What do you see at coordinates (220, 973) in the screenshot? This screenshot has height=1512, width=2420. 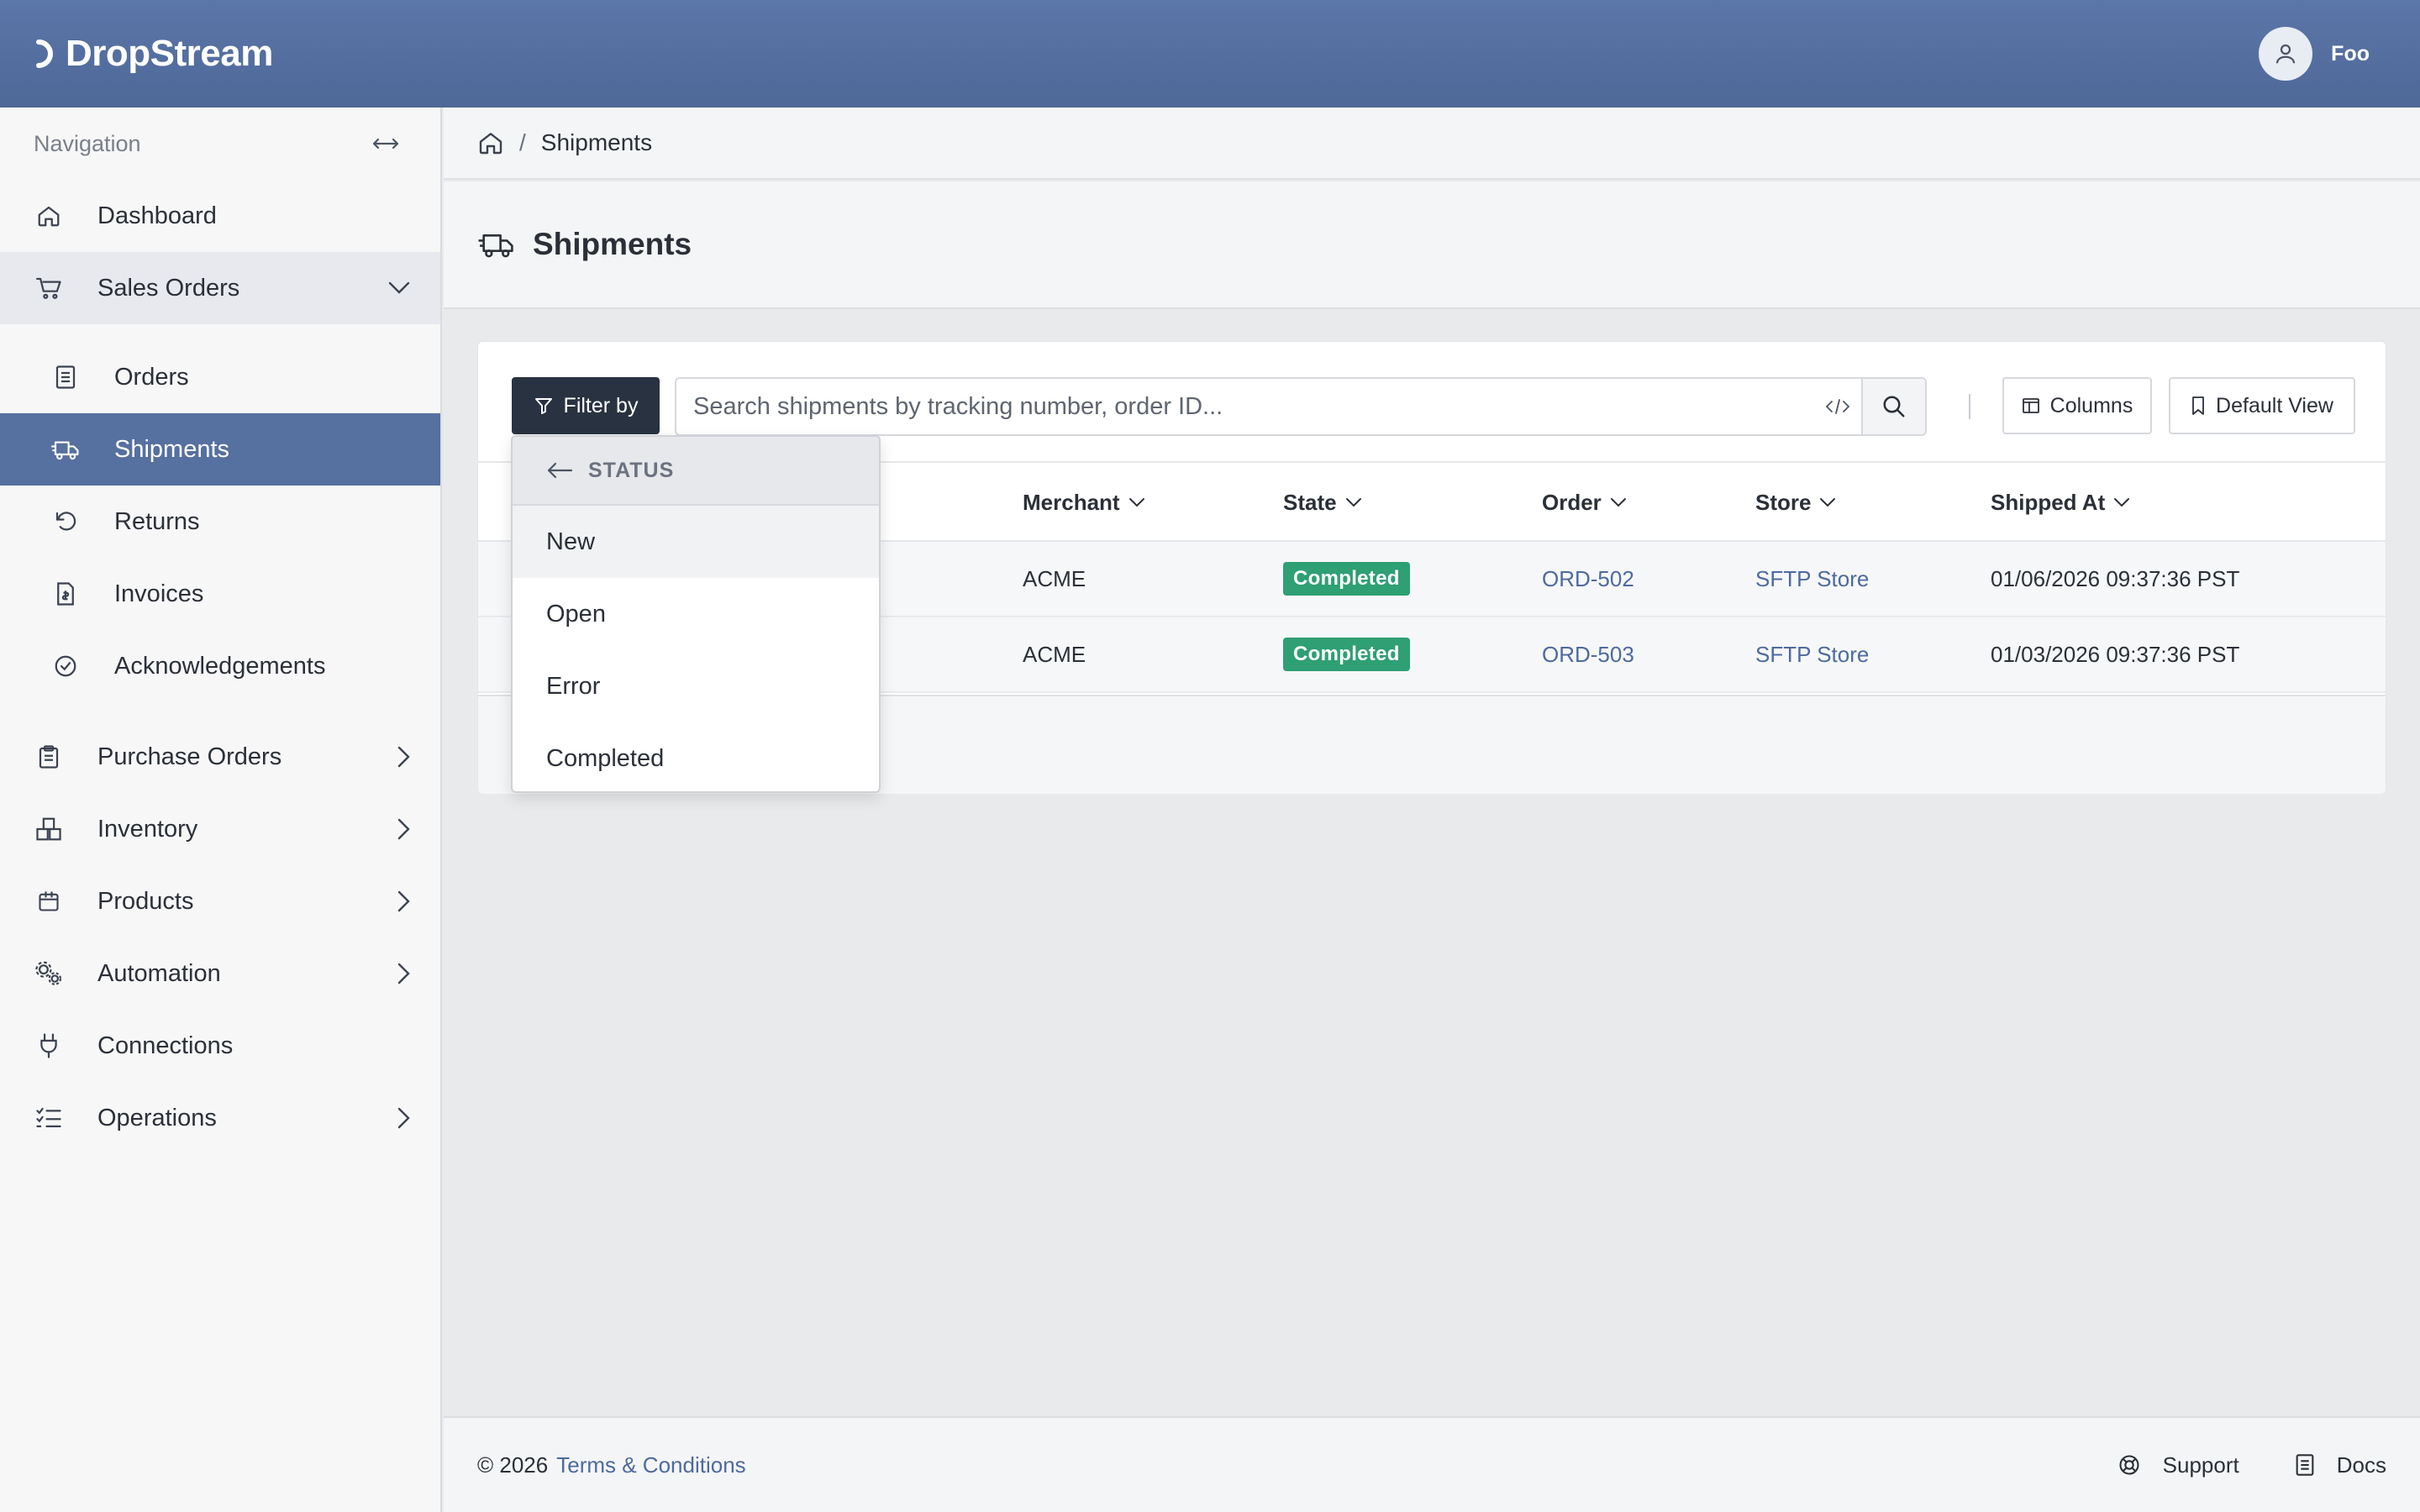 I see `sidebar-item-automation: Automation` at bounding box center [220, 973].